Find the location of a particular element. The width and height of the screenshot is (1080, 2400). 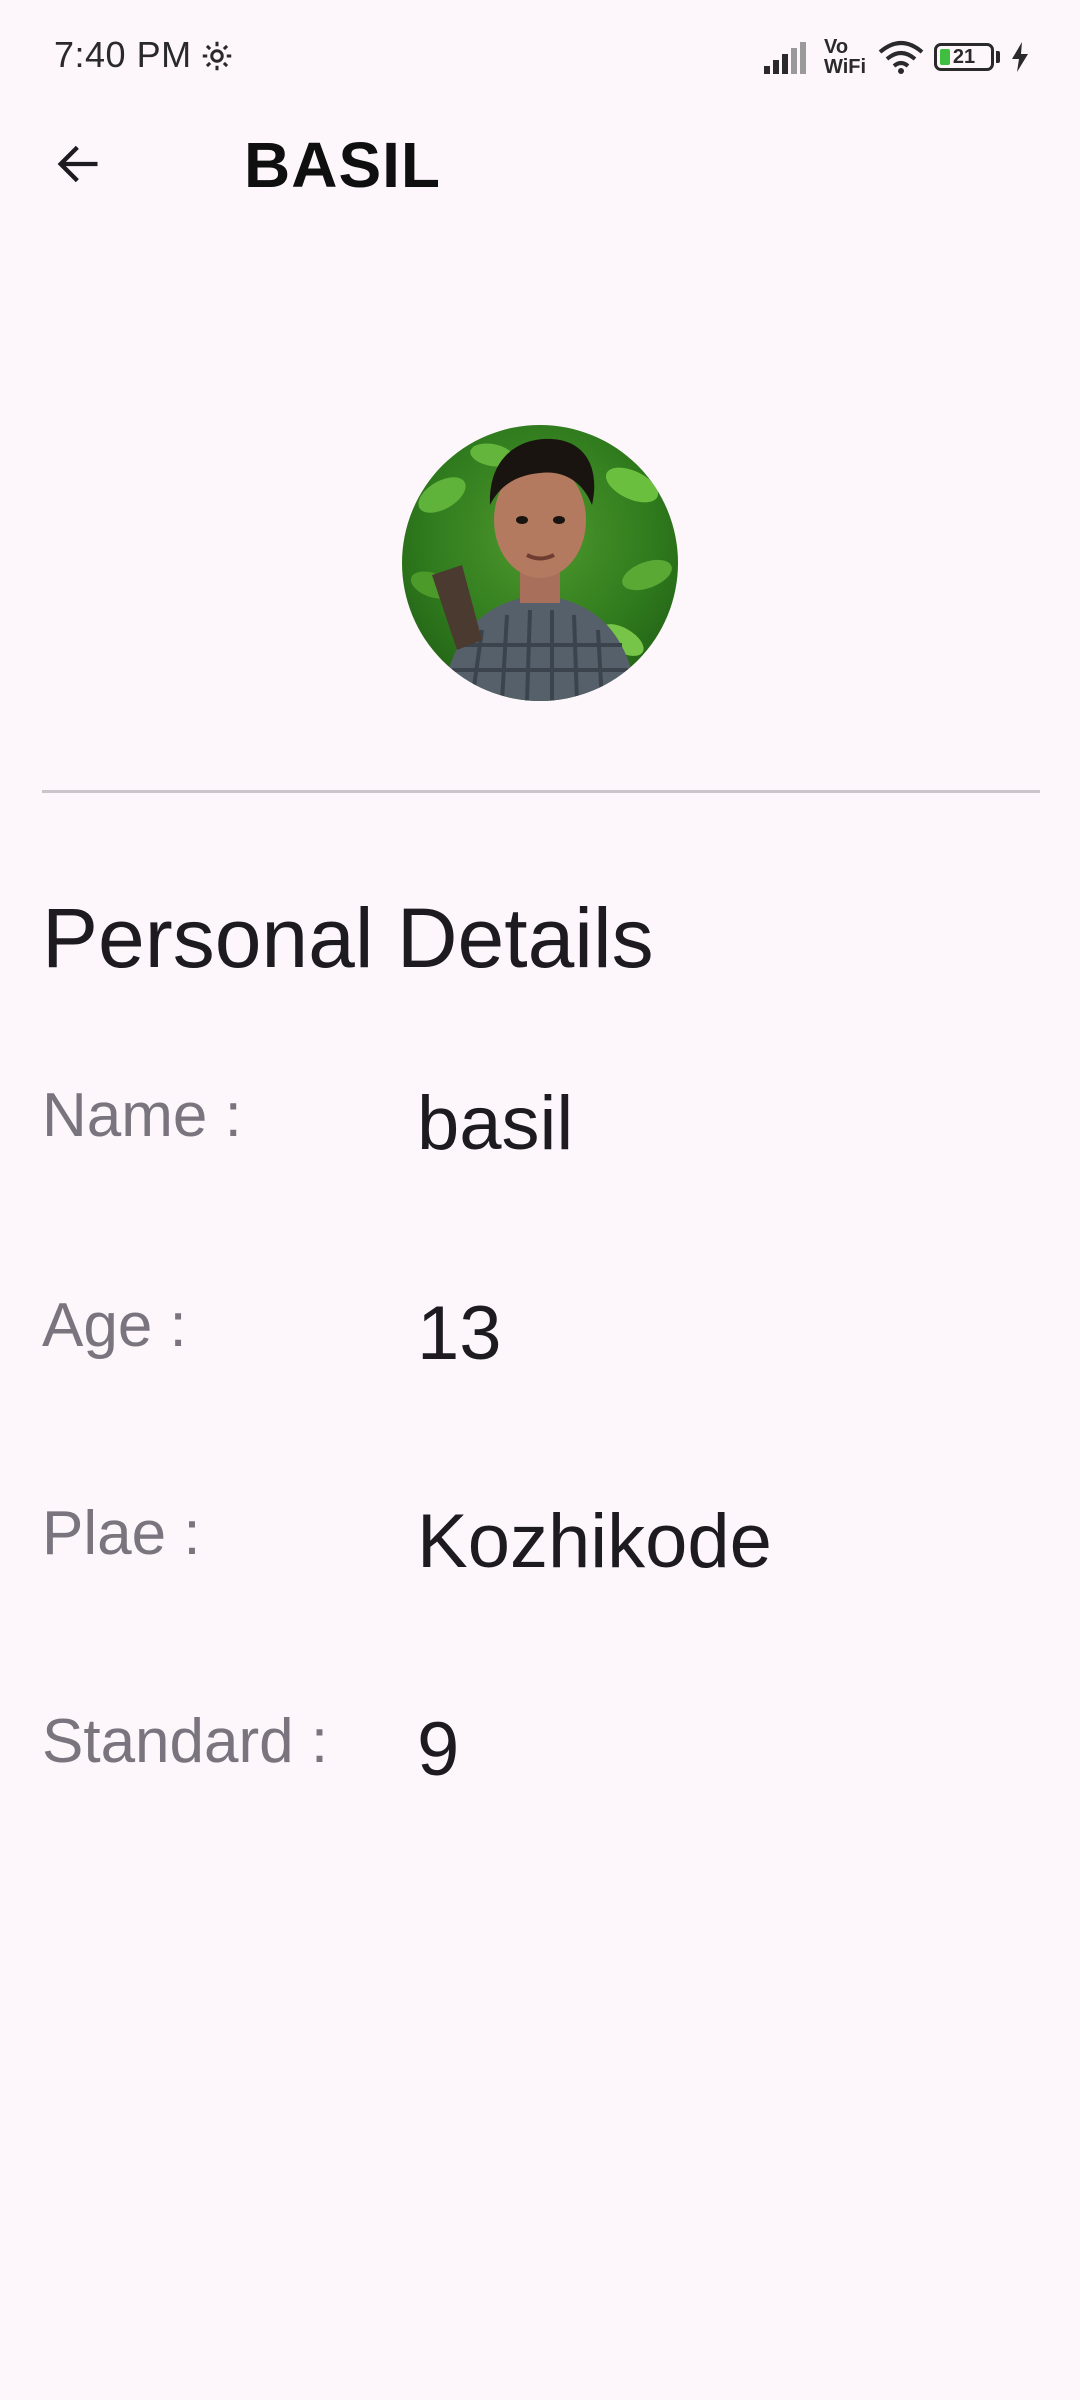

signal-icon is located at coordinates (789, 57).